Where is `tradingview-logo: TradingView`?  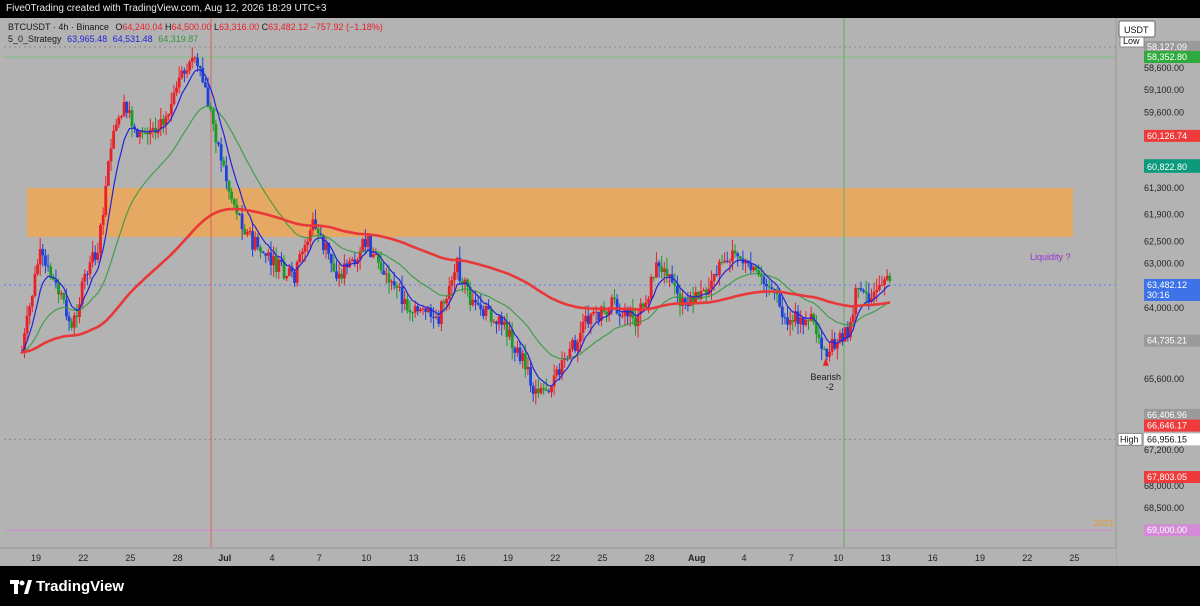 tradingview-logo: TradingView is located at coordinates (67, 586).